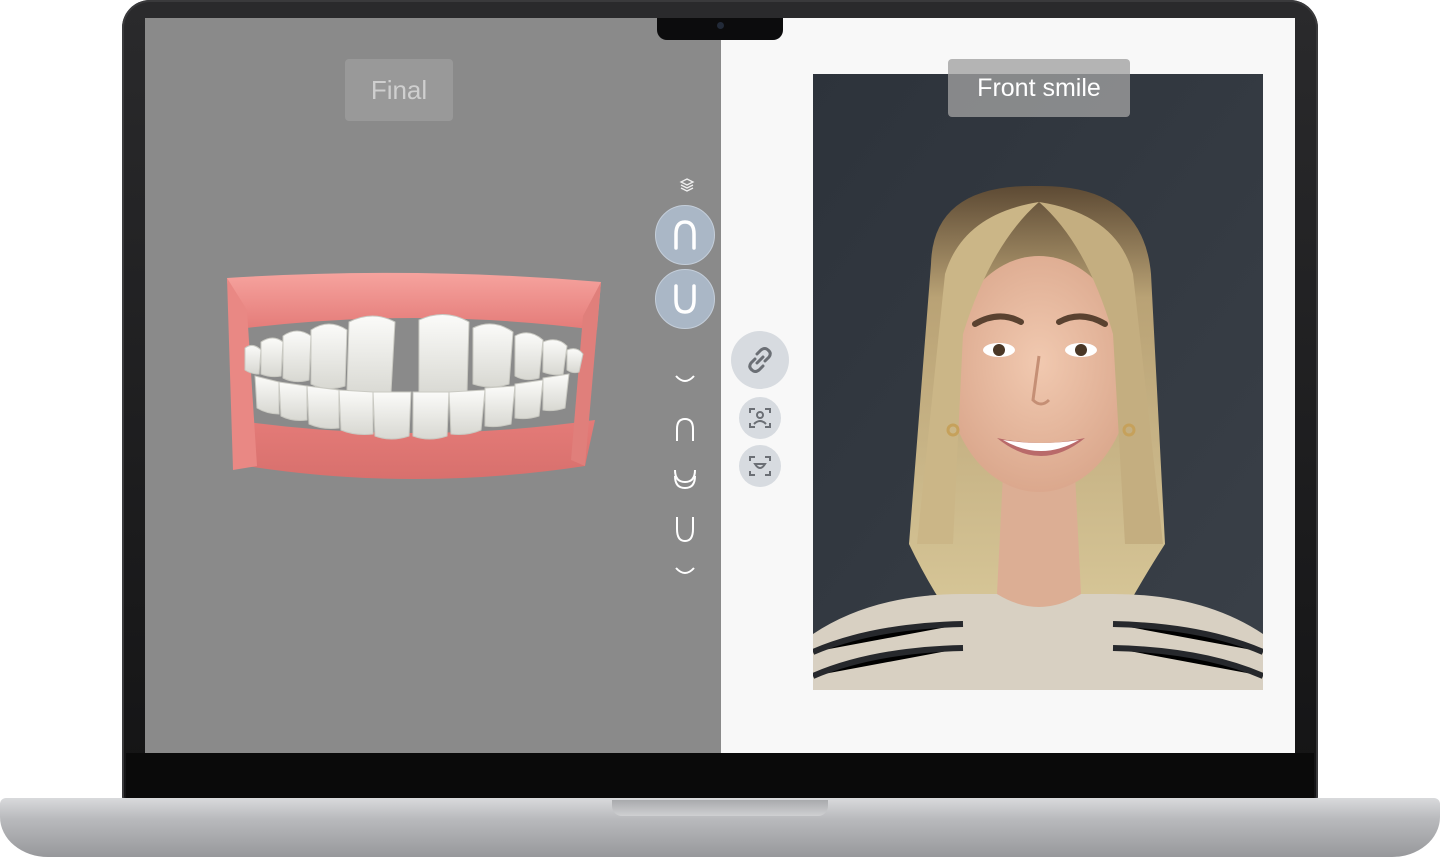  I want to click on photo-view-label: Front smile, so click(1039, 88).